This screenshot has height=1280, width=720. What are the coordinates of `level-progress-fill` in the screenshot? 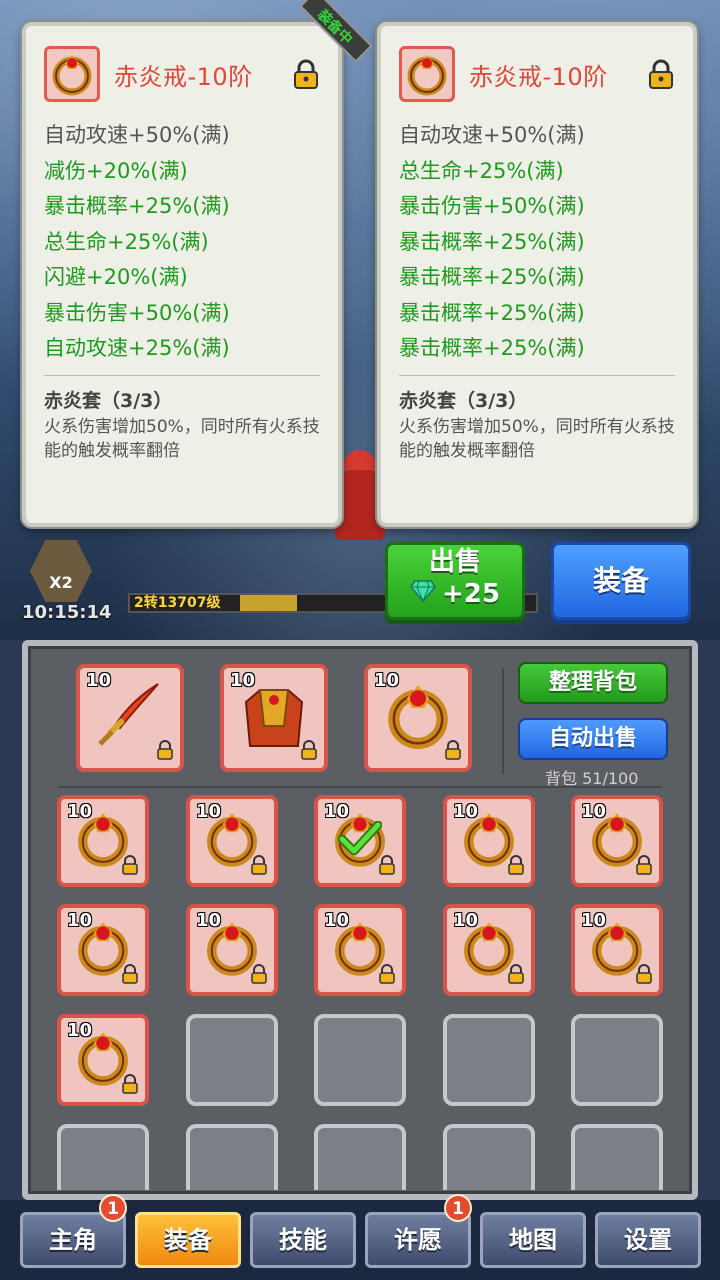 It's located at (268, 603).